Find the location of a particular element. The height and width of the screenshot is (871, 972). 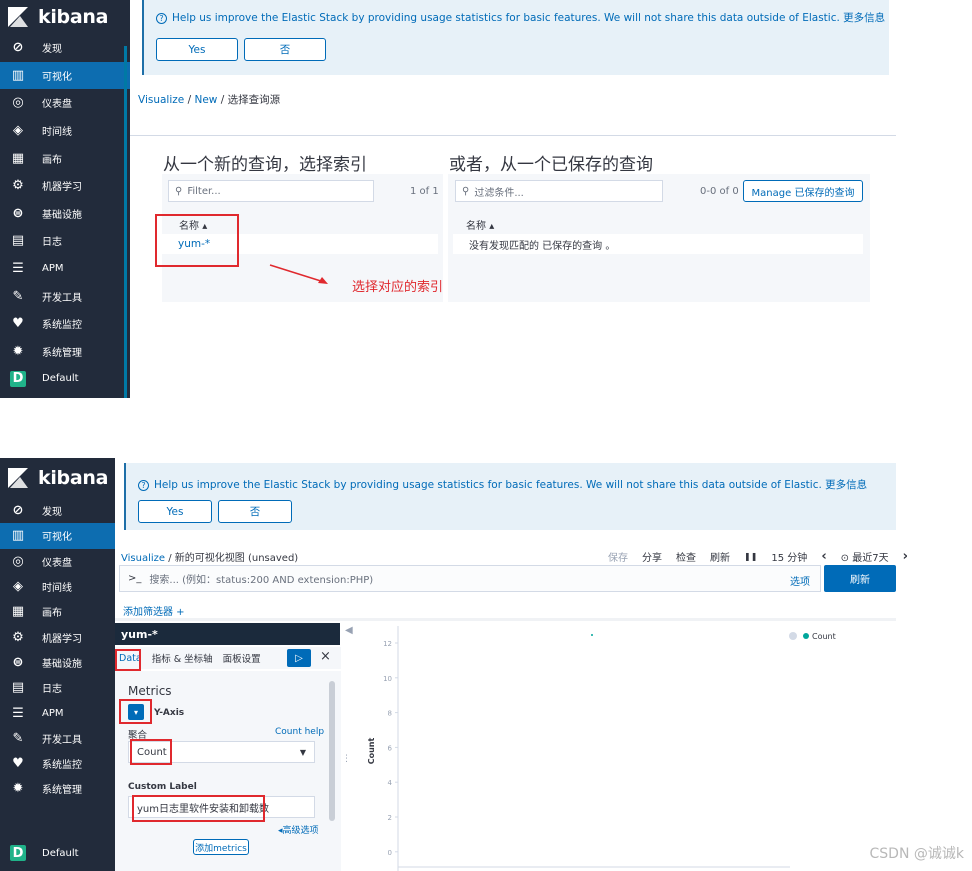

save-link: 保存 is located at coordinates (618, 556).